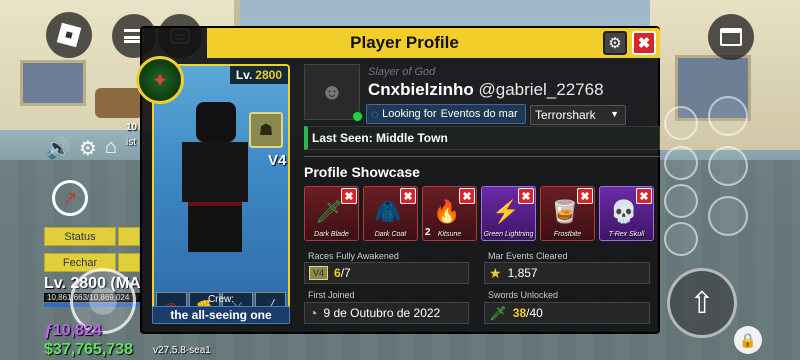 Image resolution: width=800 pixels, height=360 pixels. What do you see at coordinates (129, 262) in the screenshot?
I see `fechar-button-extra` at bounding box center [129, 262].